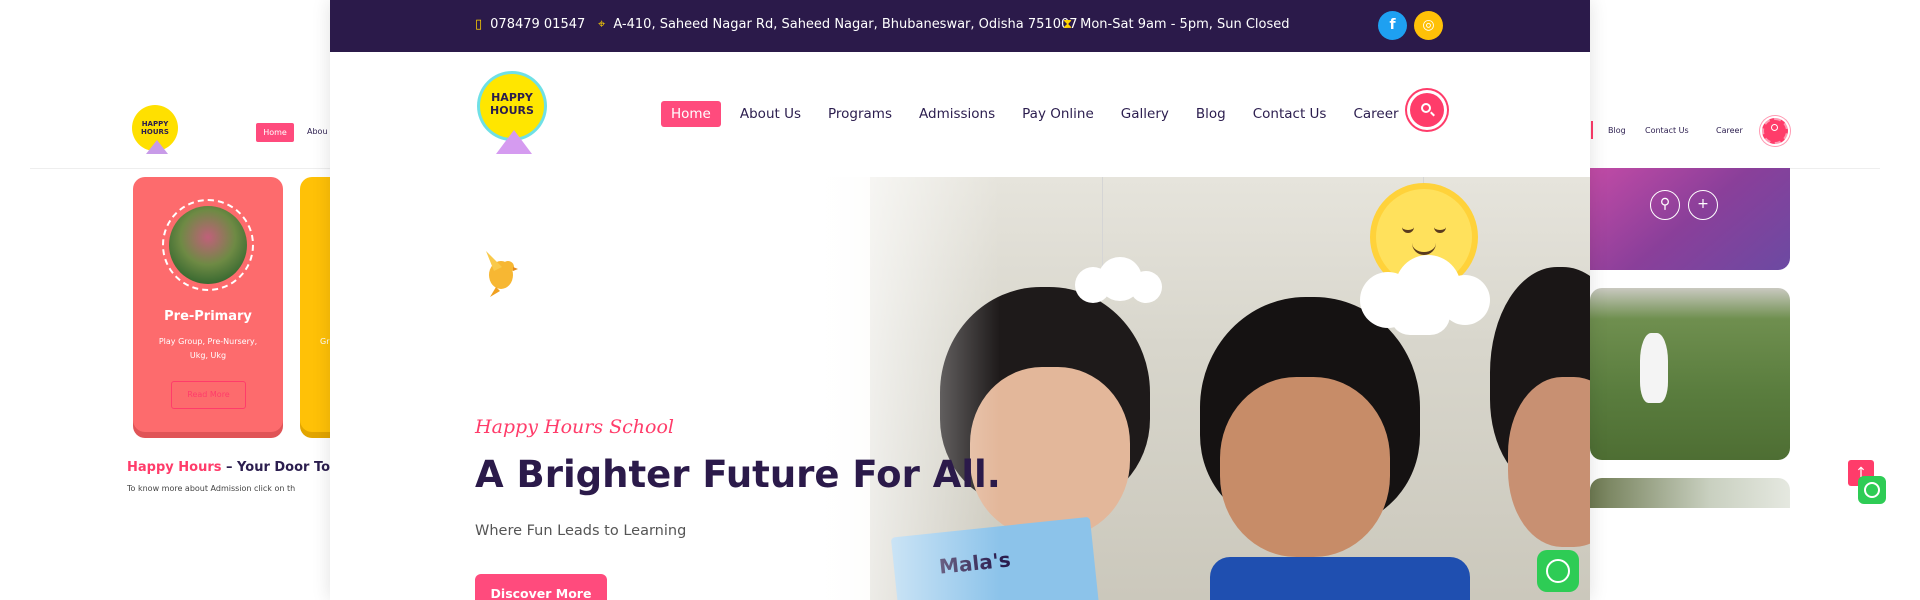 The image size is (1920, 600). Describe the element at coordinates (1654, 368) in the screenshot. I see `goose-figure` at that location.